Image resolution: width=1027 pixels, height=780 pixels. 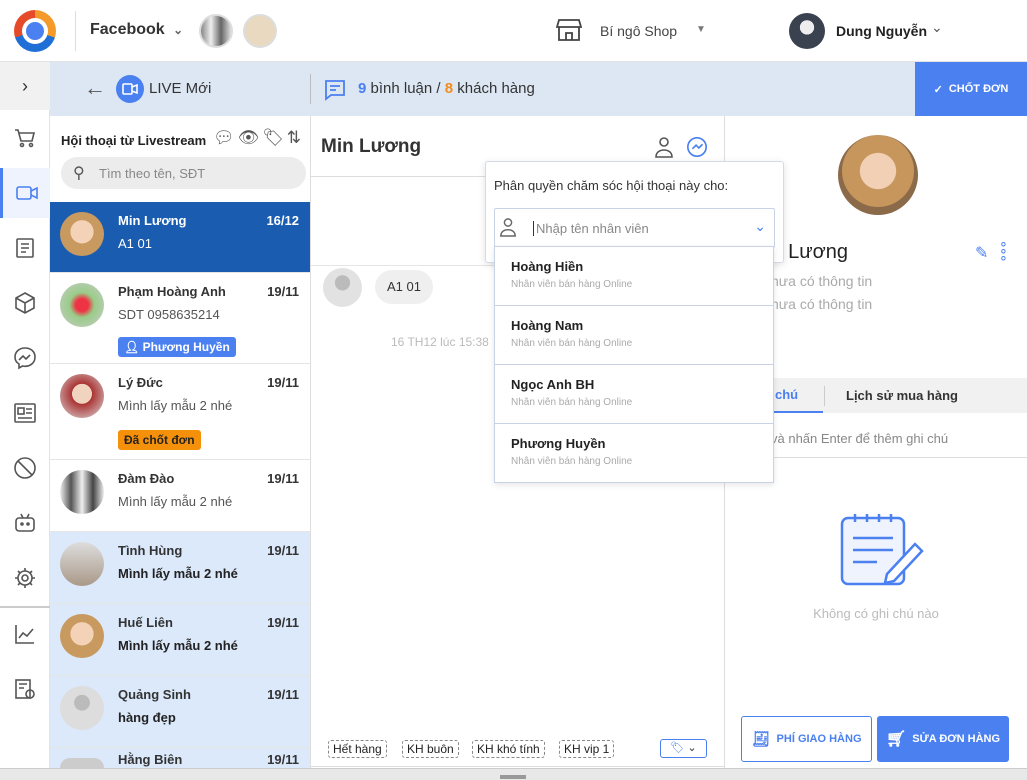 I want to click on more-options-icon: ∘ ∘ ∘, so click(x=1003, y=250).